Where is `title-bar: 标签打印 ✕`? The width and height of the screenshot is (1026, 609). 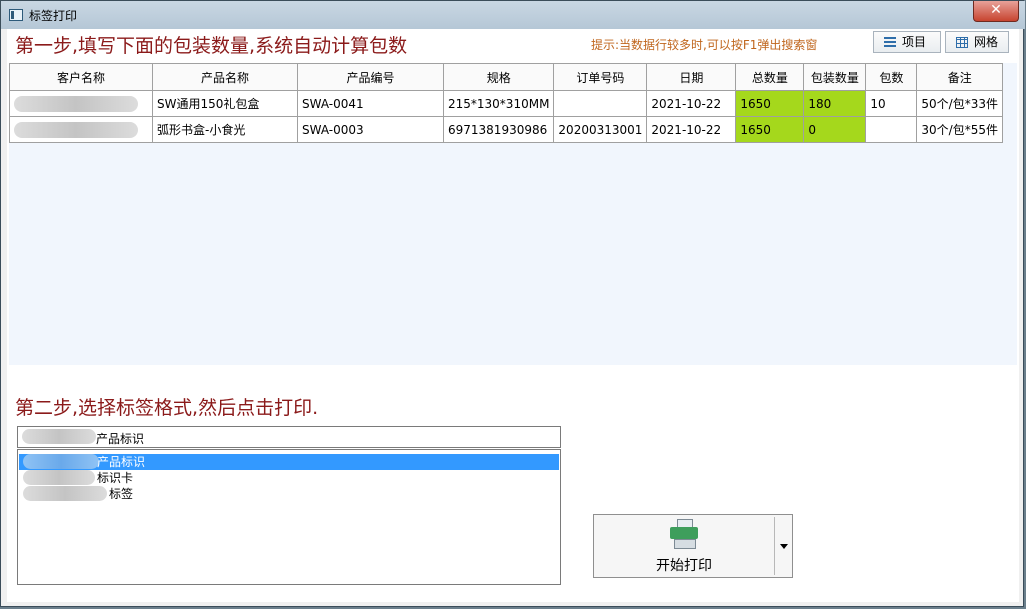 title-bar: 标签打印 ✕ is located at coordinates (513, 15).